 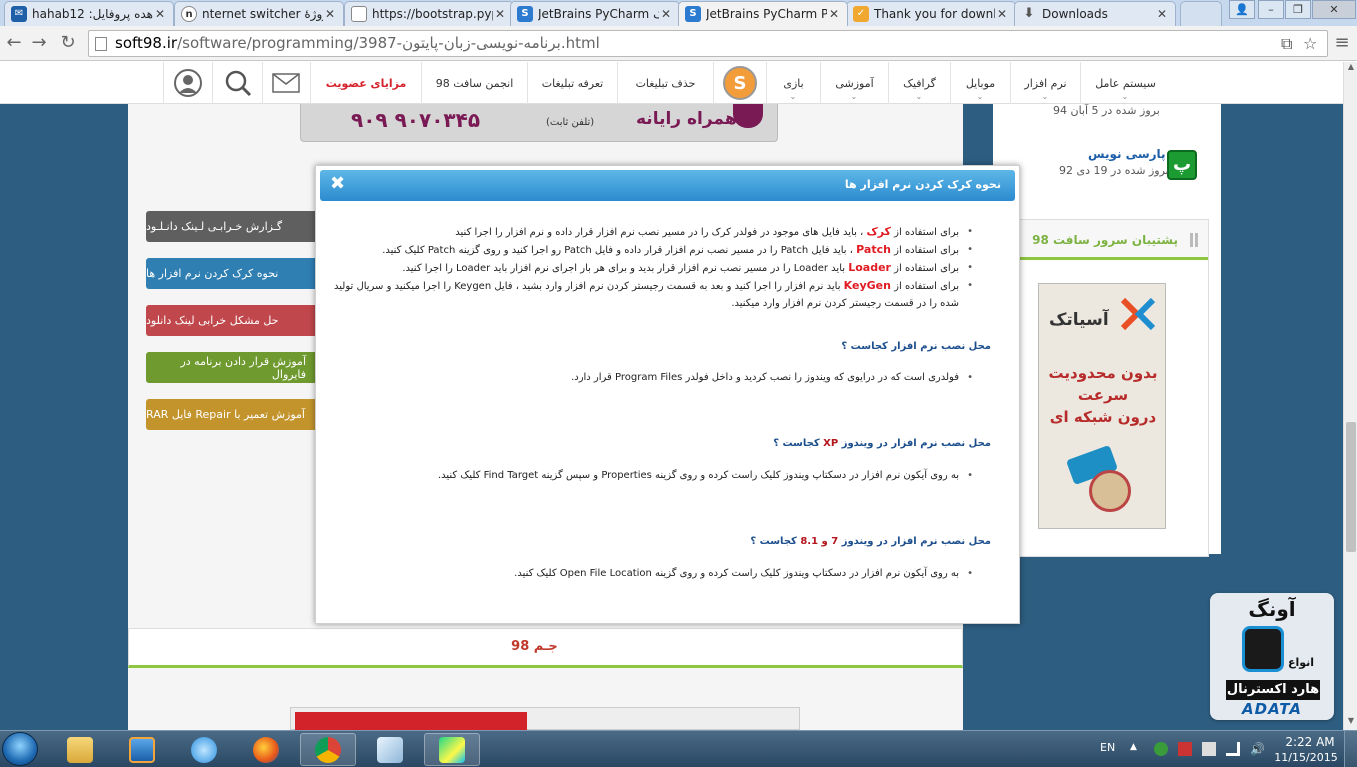 I want to click on start-button, so click(x=20, y=749).